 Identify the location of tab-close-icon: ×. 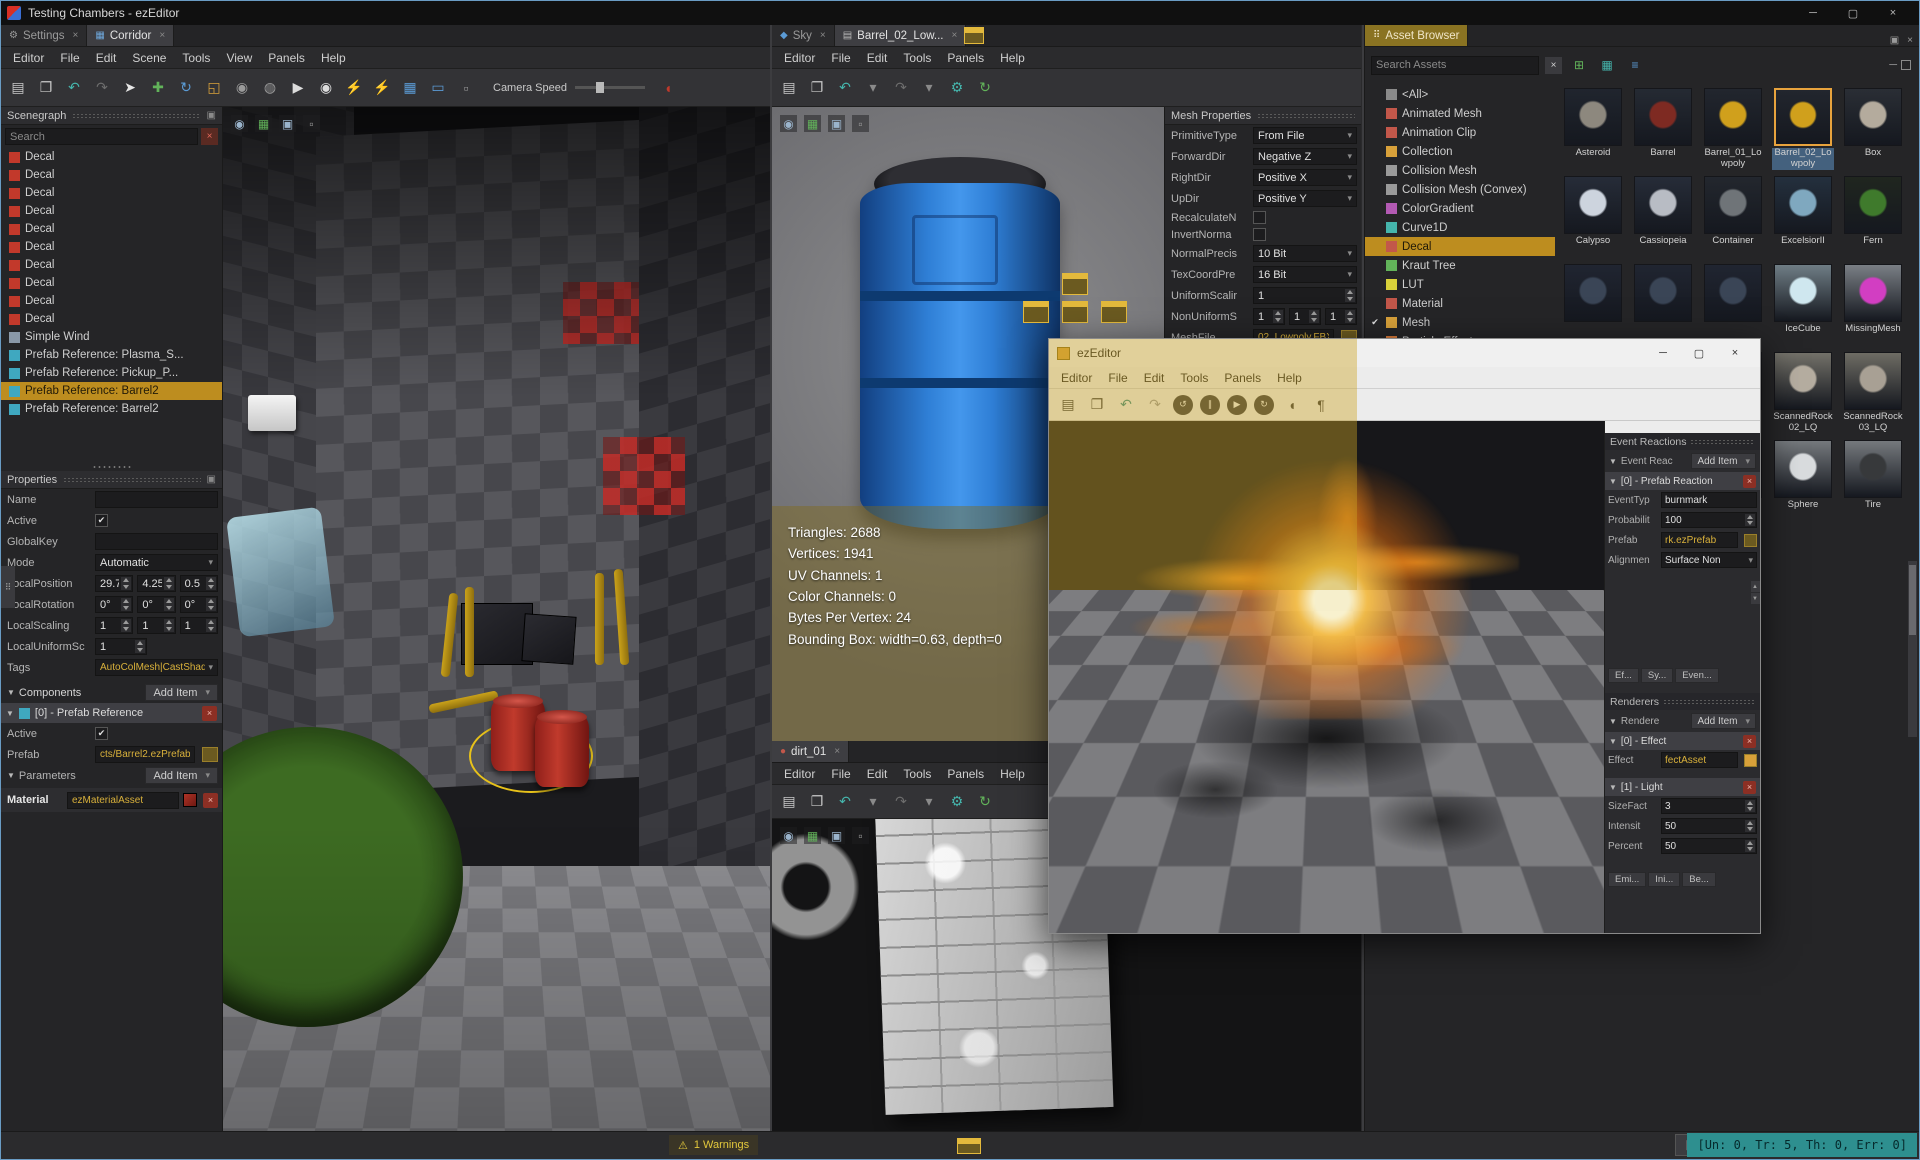
(823, 35).